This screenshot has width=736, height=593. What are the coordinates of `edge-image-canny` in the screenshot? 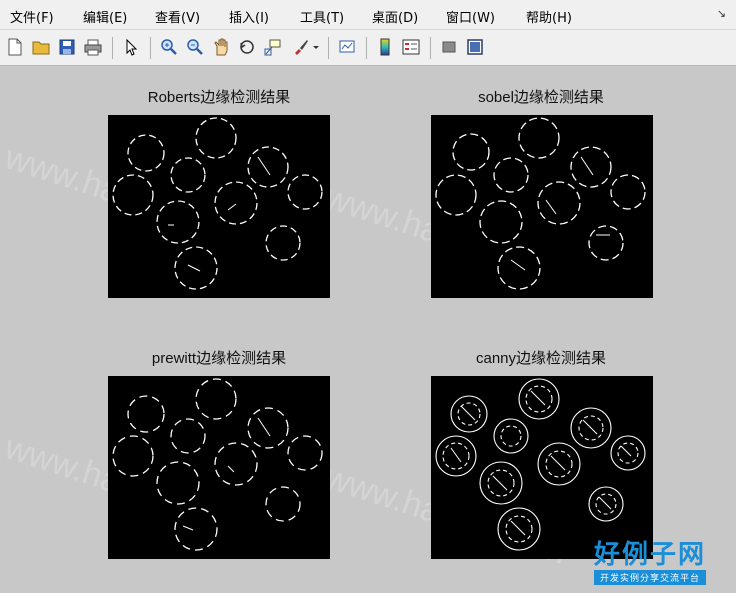 It's located at (540, 464).